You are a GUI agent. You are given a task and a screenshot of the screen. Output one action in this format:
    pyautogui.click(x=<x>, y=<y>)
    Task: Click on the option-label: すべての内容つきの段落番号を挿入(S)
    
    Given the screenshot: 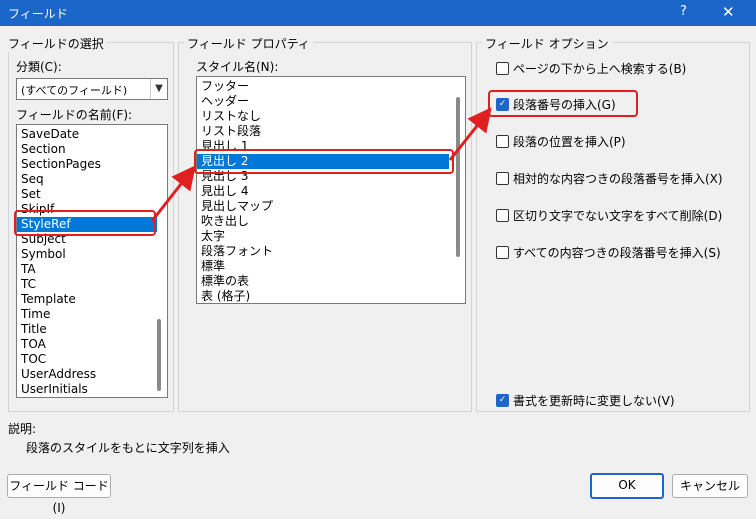 What is the action you would take?
    pyautogui.click(x=617, y=252)
    